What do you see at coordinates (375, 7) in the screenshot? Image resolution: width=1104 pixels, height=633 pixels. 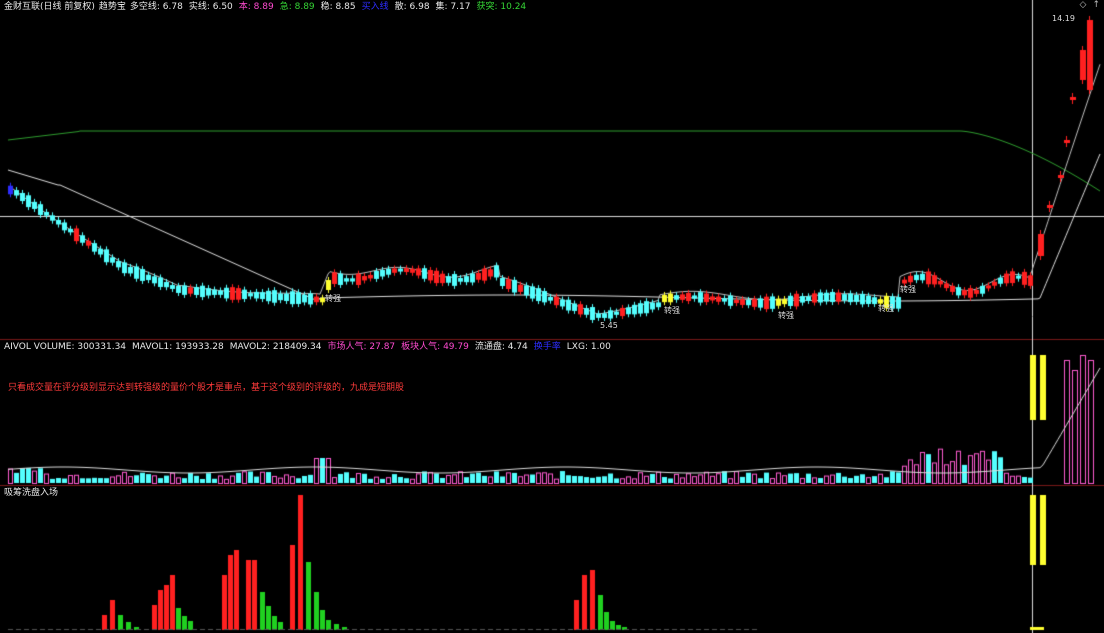 I see `header-item-5: 买入线` at bounding box center [375, 7].